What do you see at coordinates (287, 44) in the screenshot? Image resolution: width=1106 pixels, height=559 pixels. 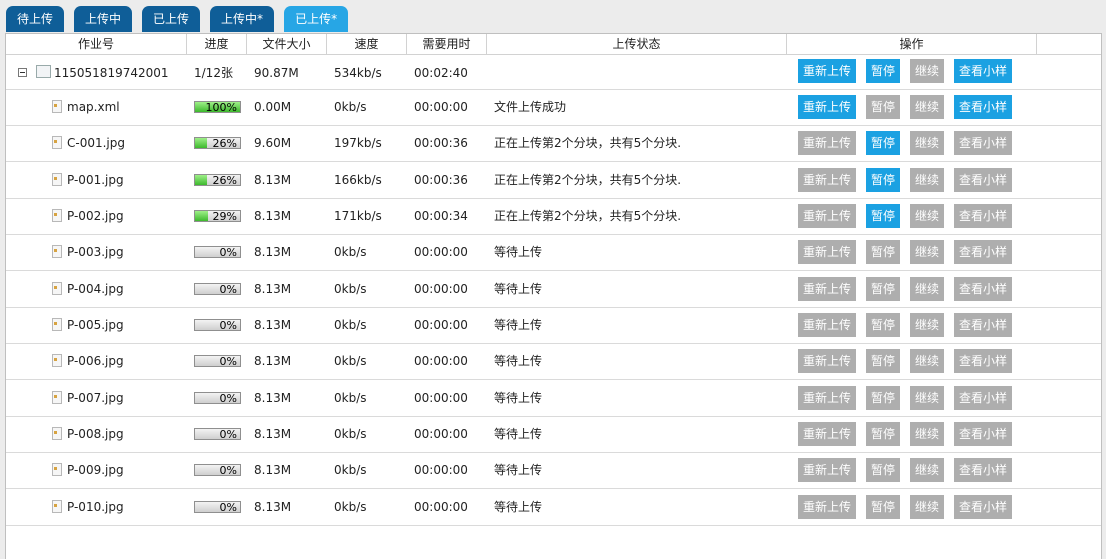 I see `col-size: 文件大小` at bounding box center [287, 44].